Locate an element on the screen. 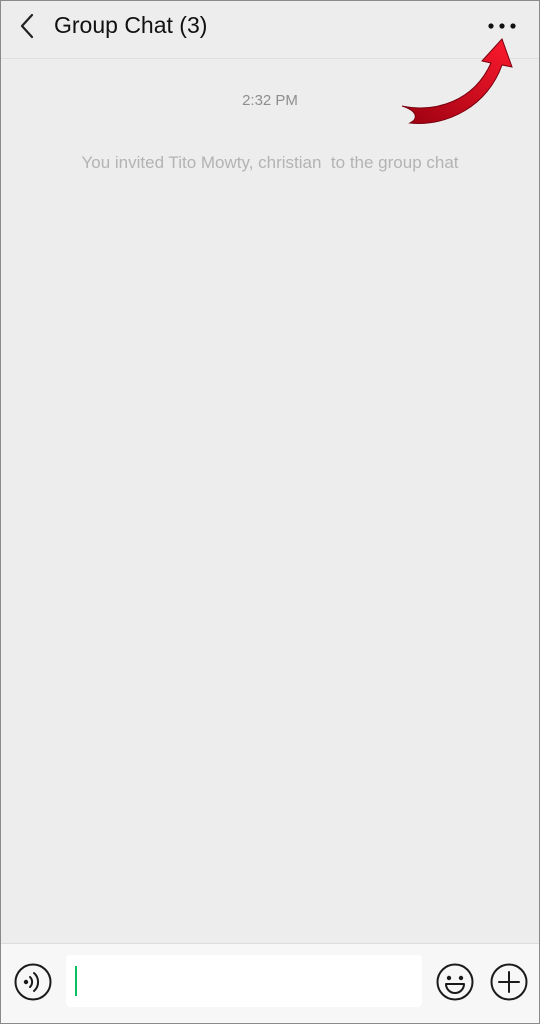 The width and height of the screenshot is (540, 1024). composer-bar is located at coordinates (270, 983).